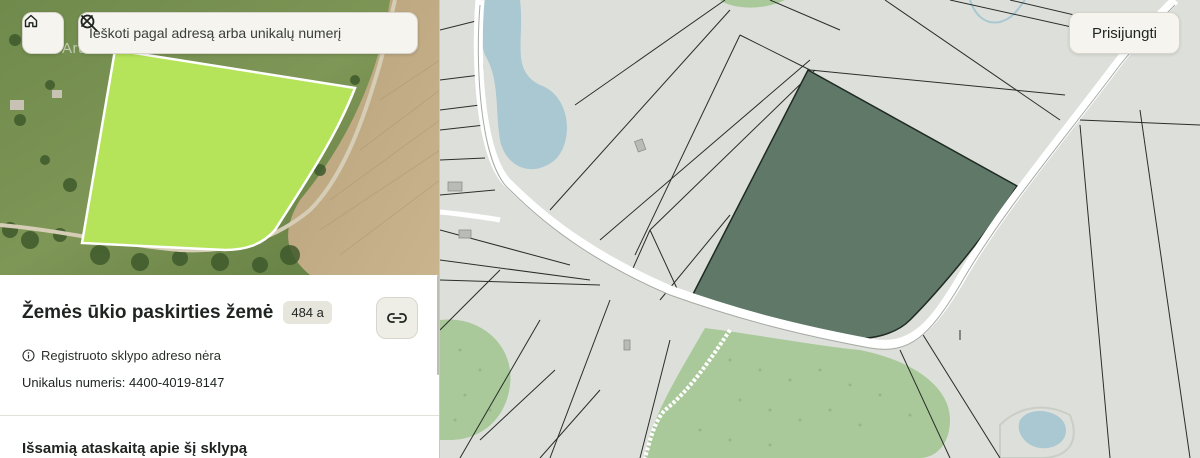 The height and width of the screenshot is (458, 1200). I want to click on link-icon, so click(397, 318).